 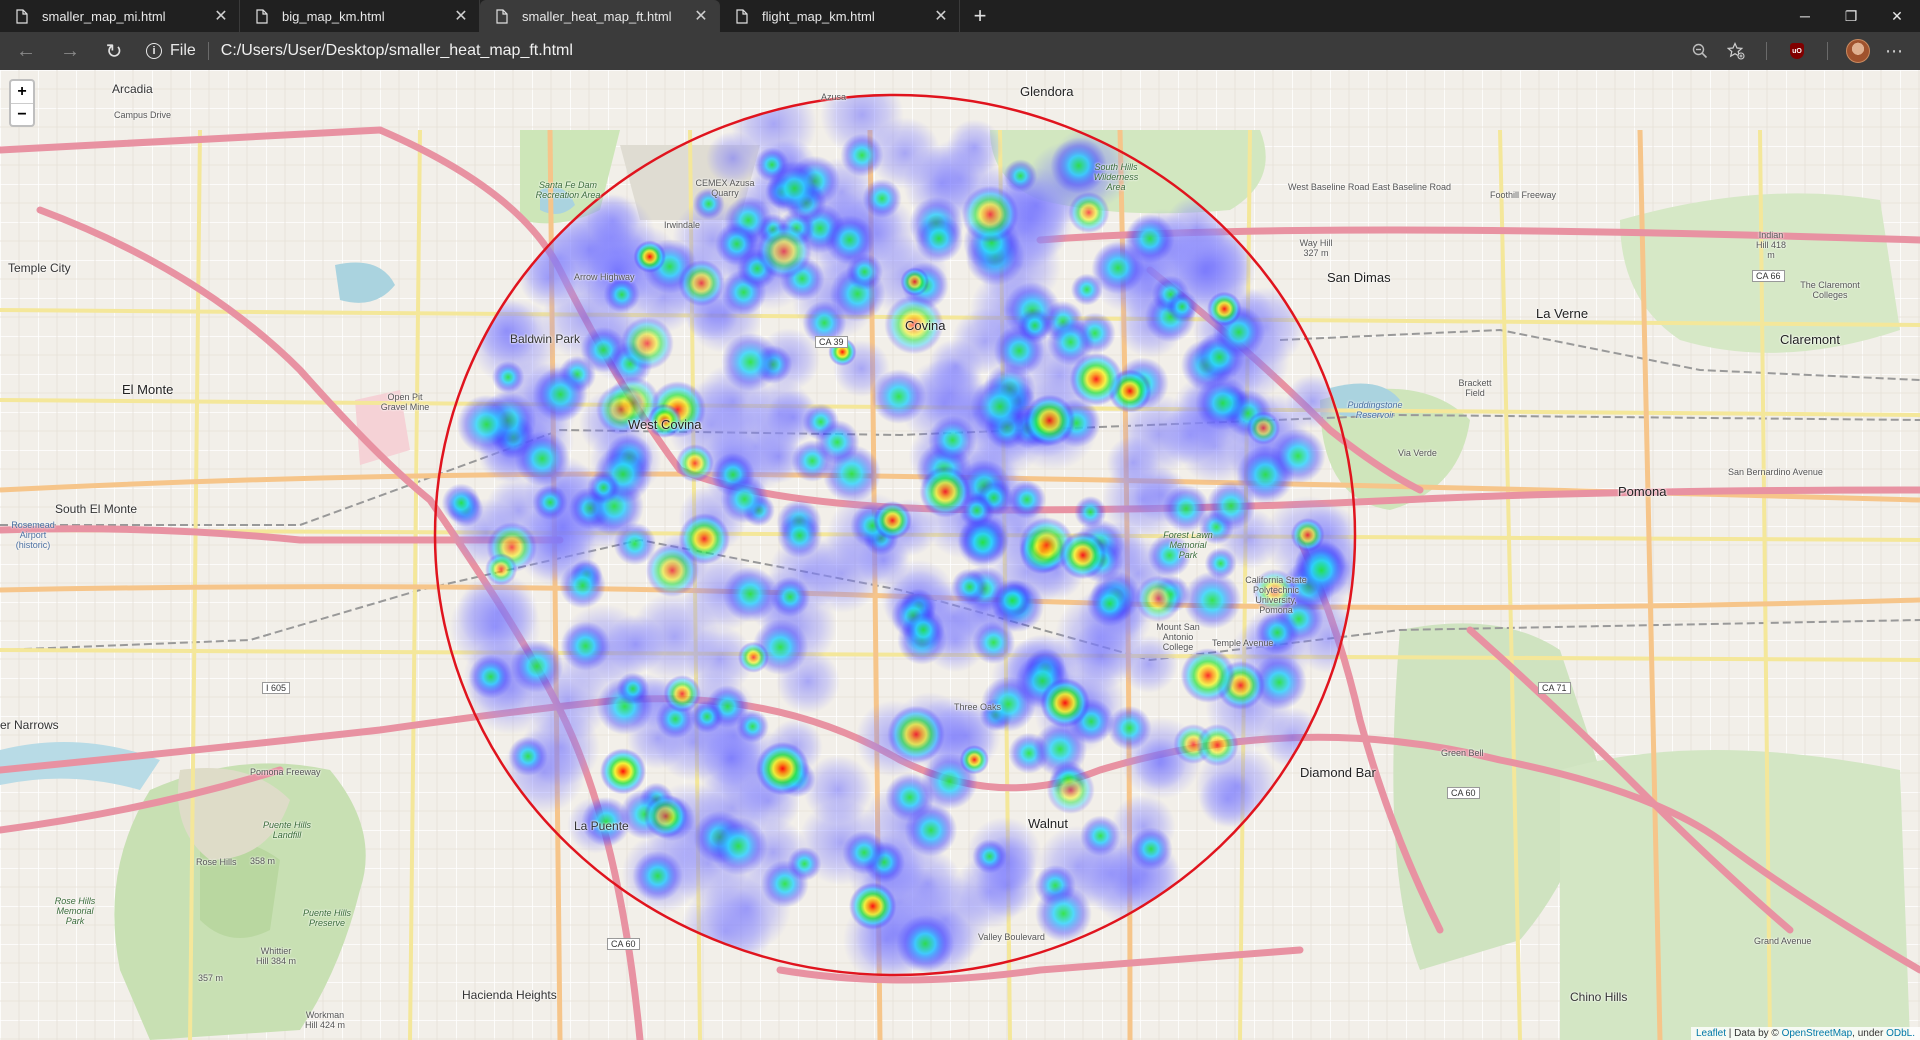 What do you see at coordinates (600, 16) in the screenshot?
I see `tab-smaller-heat-map-ft: smaller_heat_map_ft.html ✕` at bounding box center [600, 16].